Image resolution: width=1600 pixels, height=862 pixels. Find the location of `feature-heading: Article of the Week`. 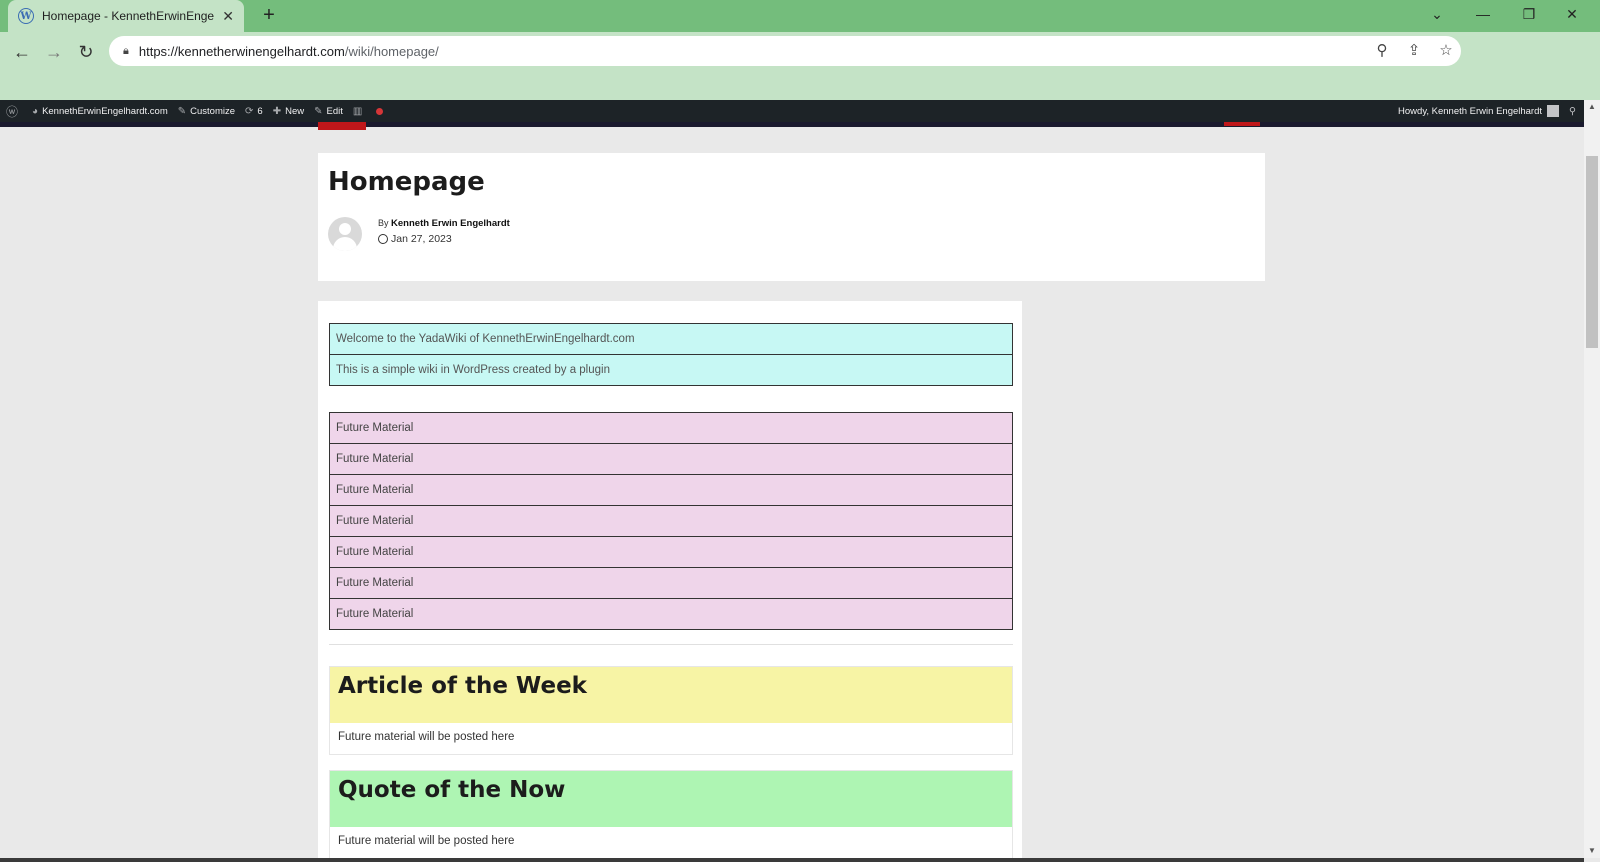

feature-heading: Article of the Week is located at coordinates (671, 695).